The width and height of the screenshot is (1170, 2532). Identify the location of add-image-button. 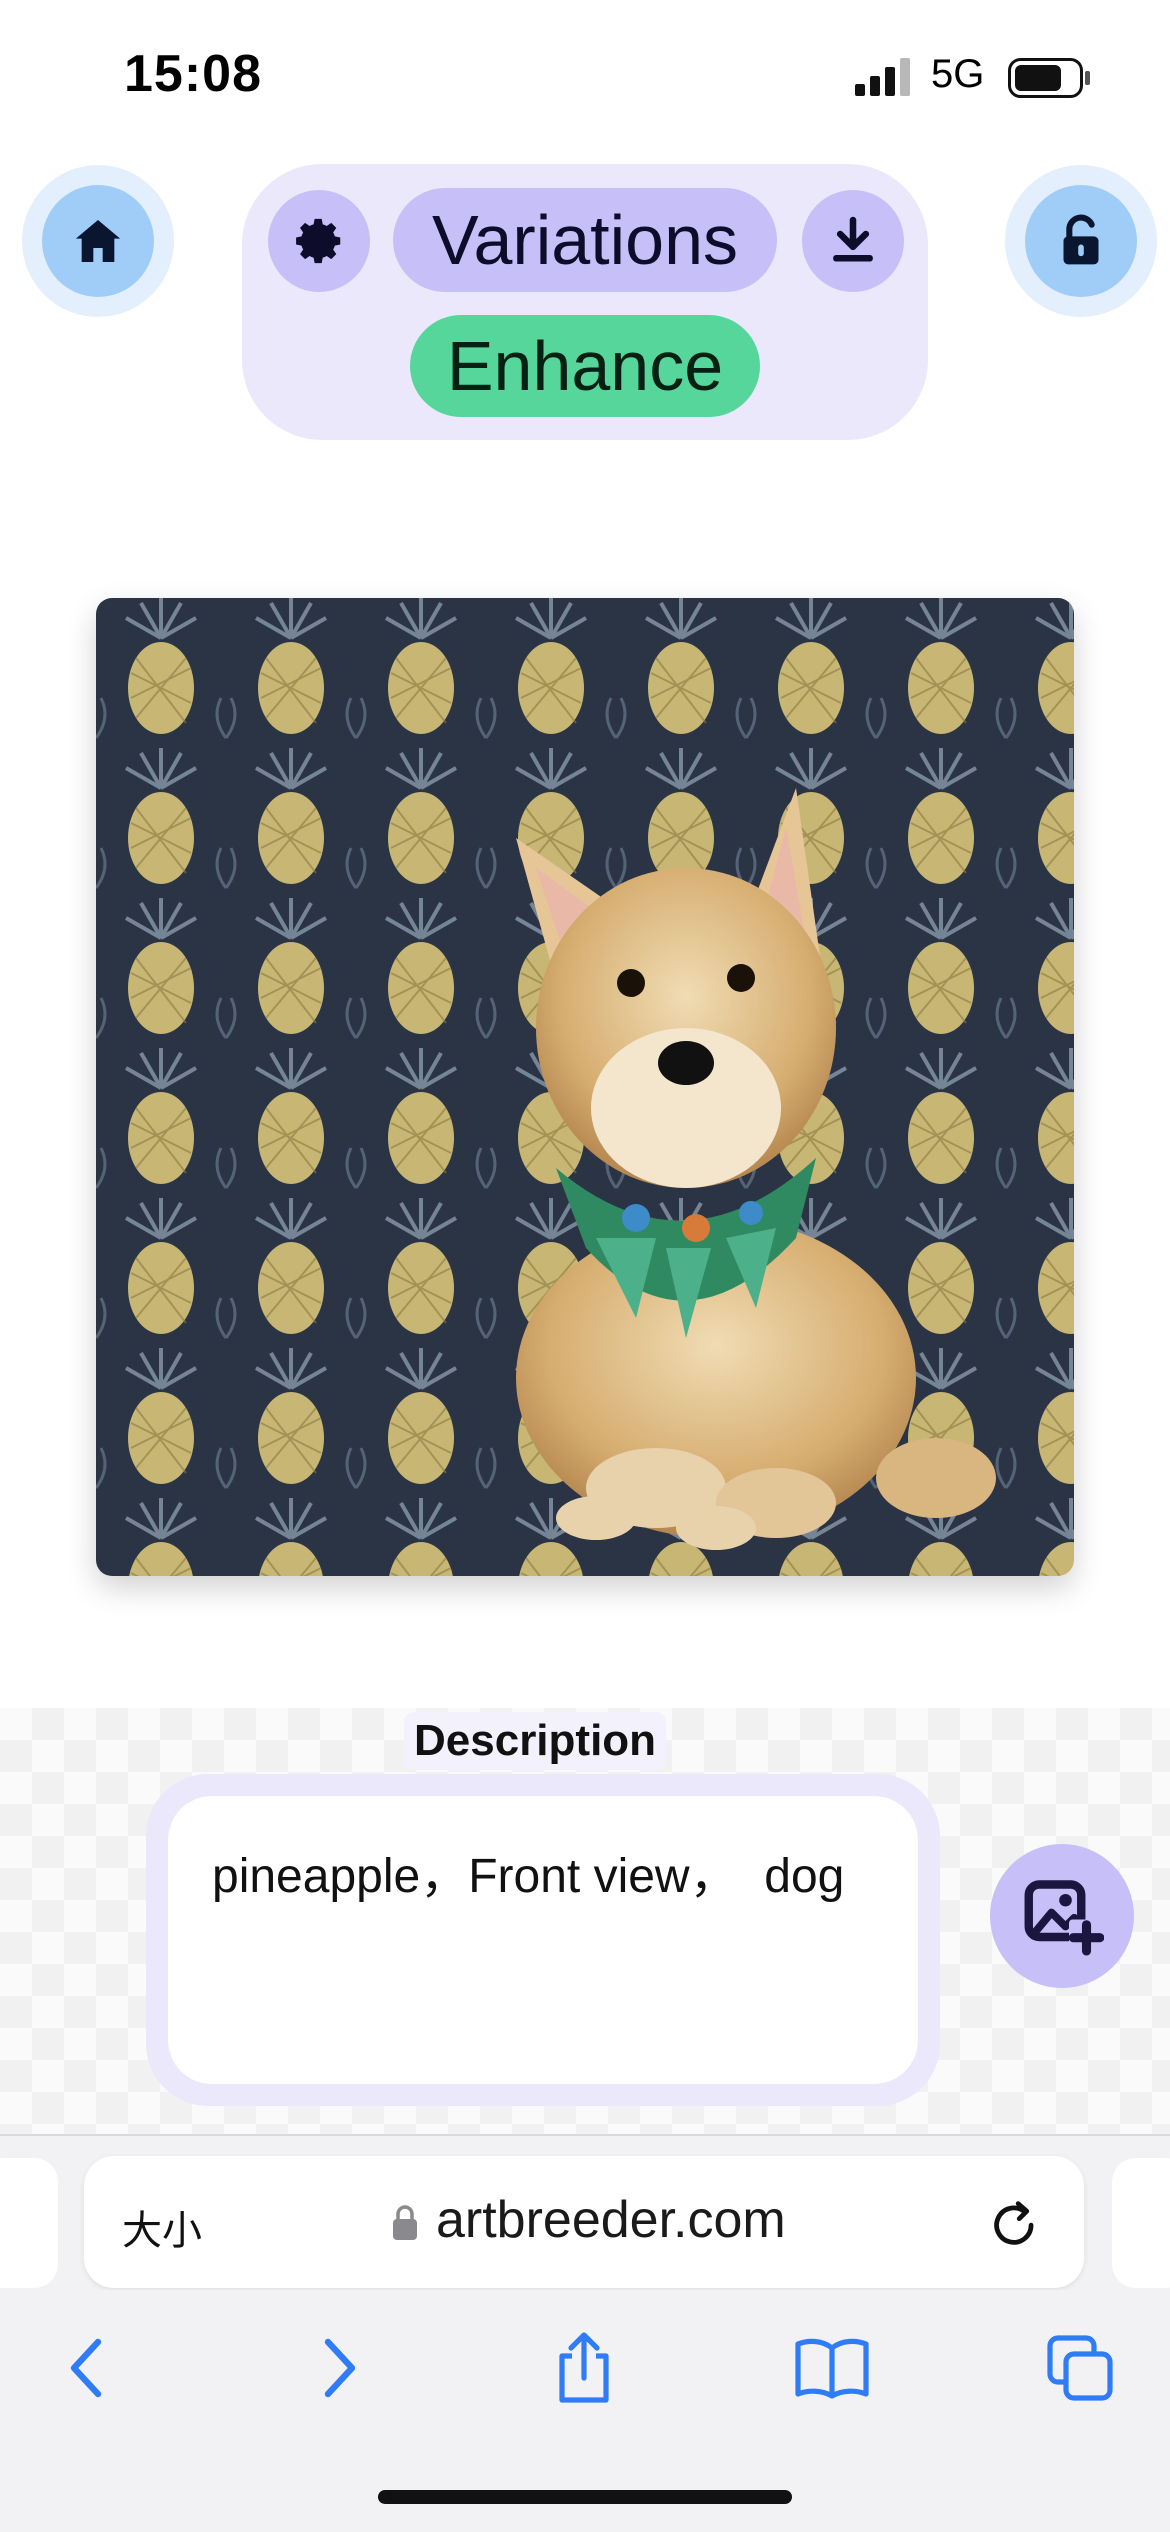
(1062, 1916).